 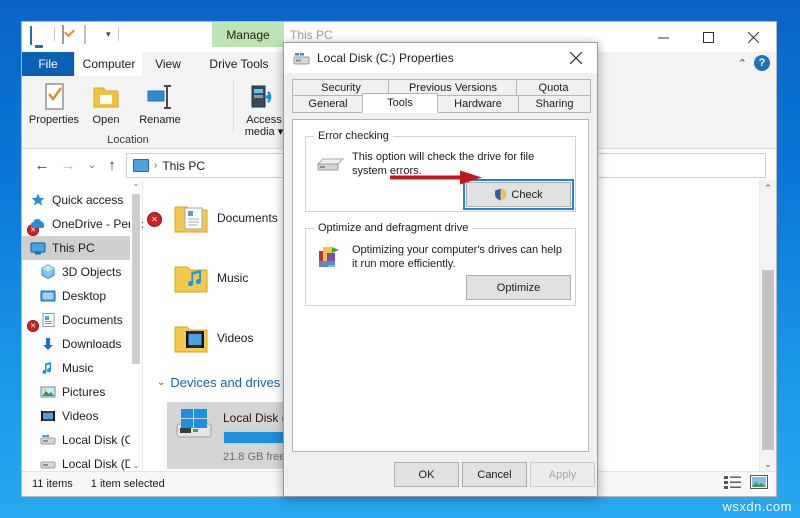 I want to click on group-header-label: Devices and drives, so click(x=225, y=382).